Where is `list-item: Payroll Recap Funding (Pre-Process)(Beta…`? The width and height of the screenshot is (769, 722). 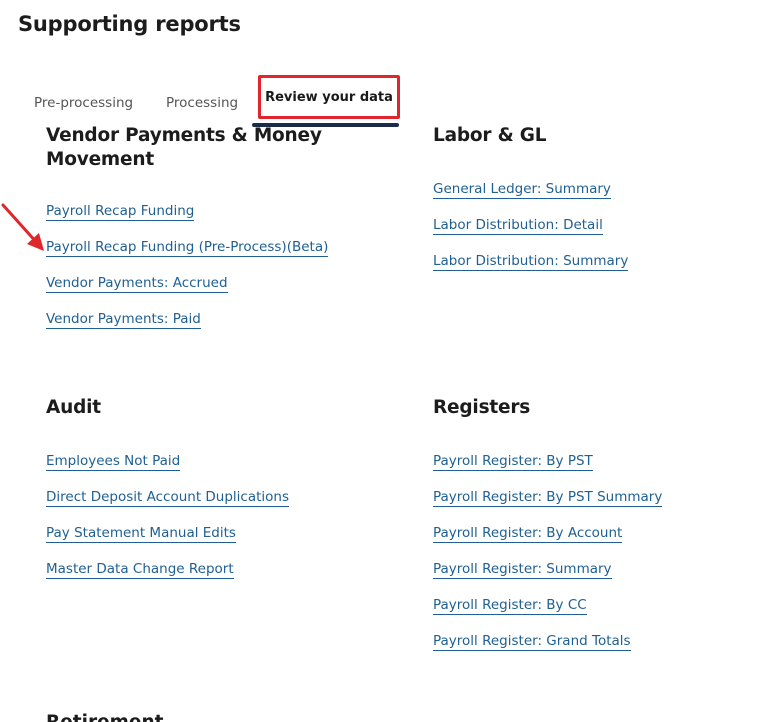
list-item: Payroll Recap Funding (Pre-Process)(Beta… is located at coordinates (211, 254).